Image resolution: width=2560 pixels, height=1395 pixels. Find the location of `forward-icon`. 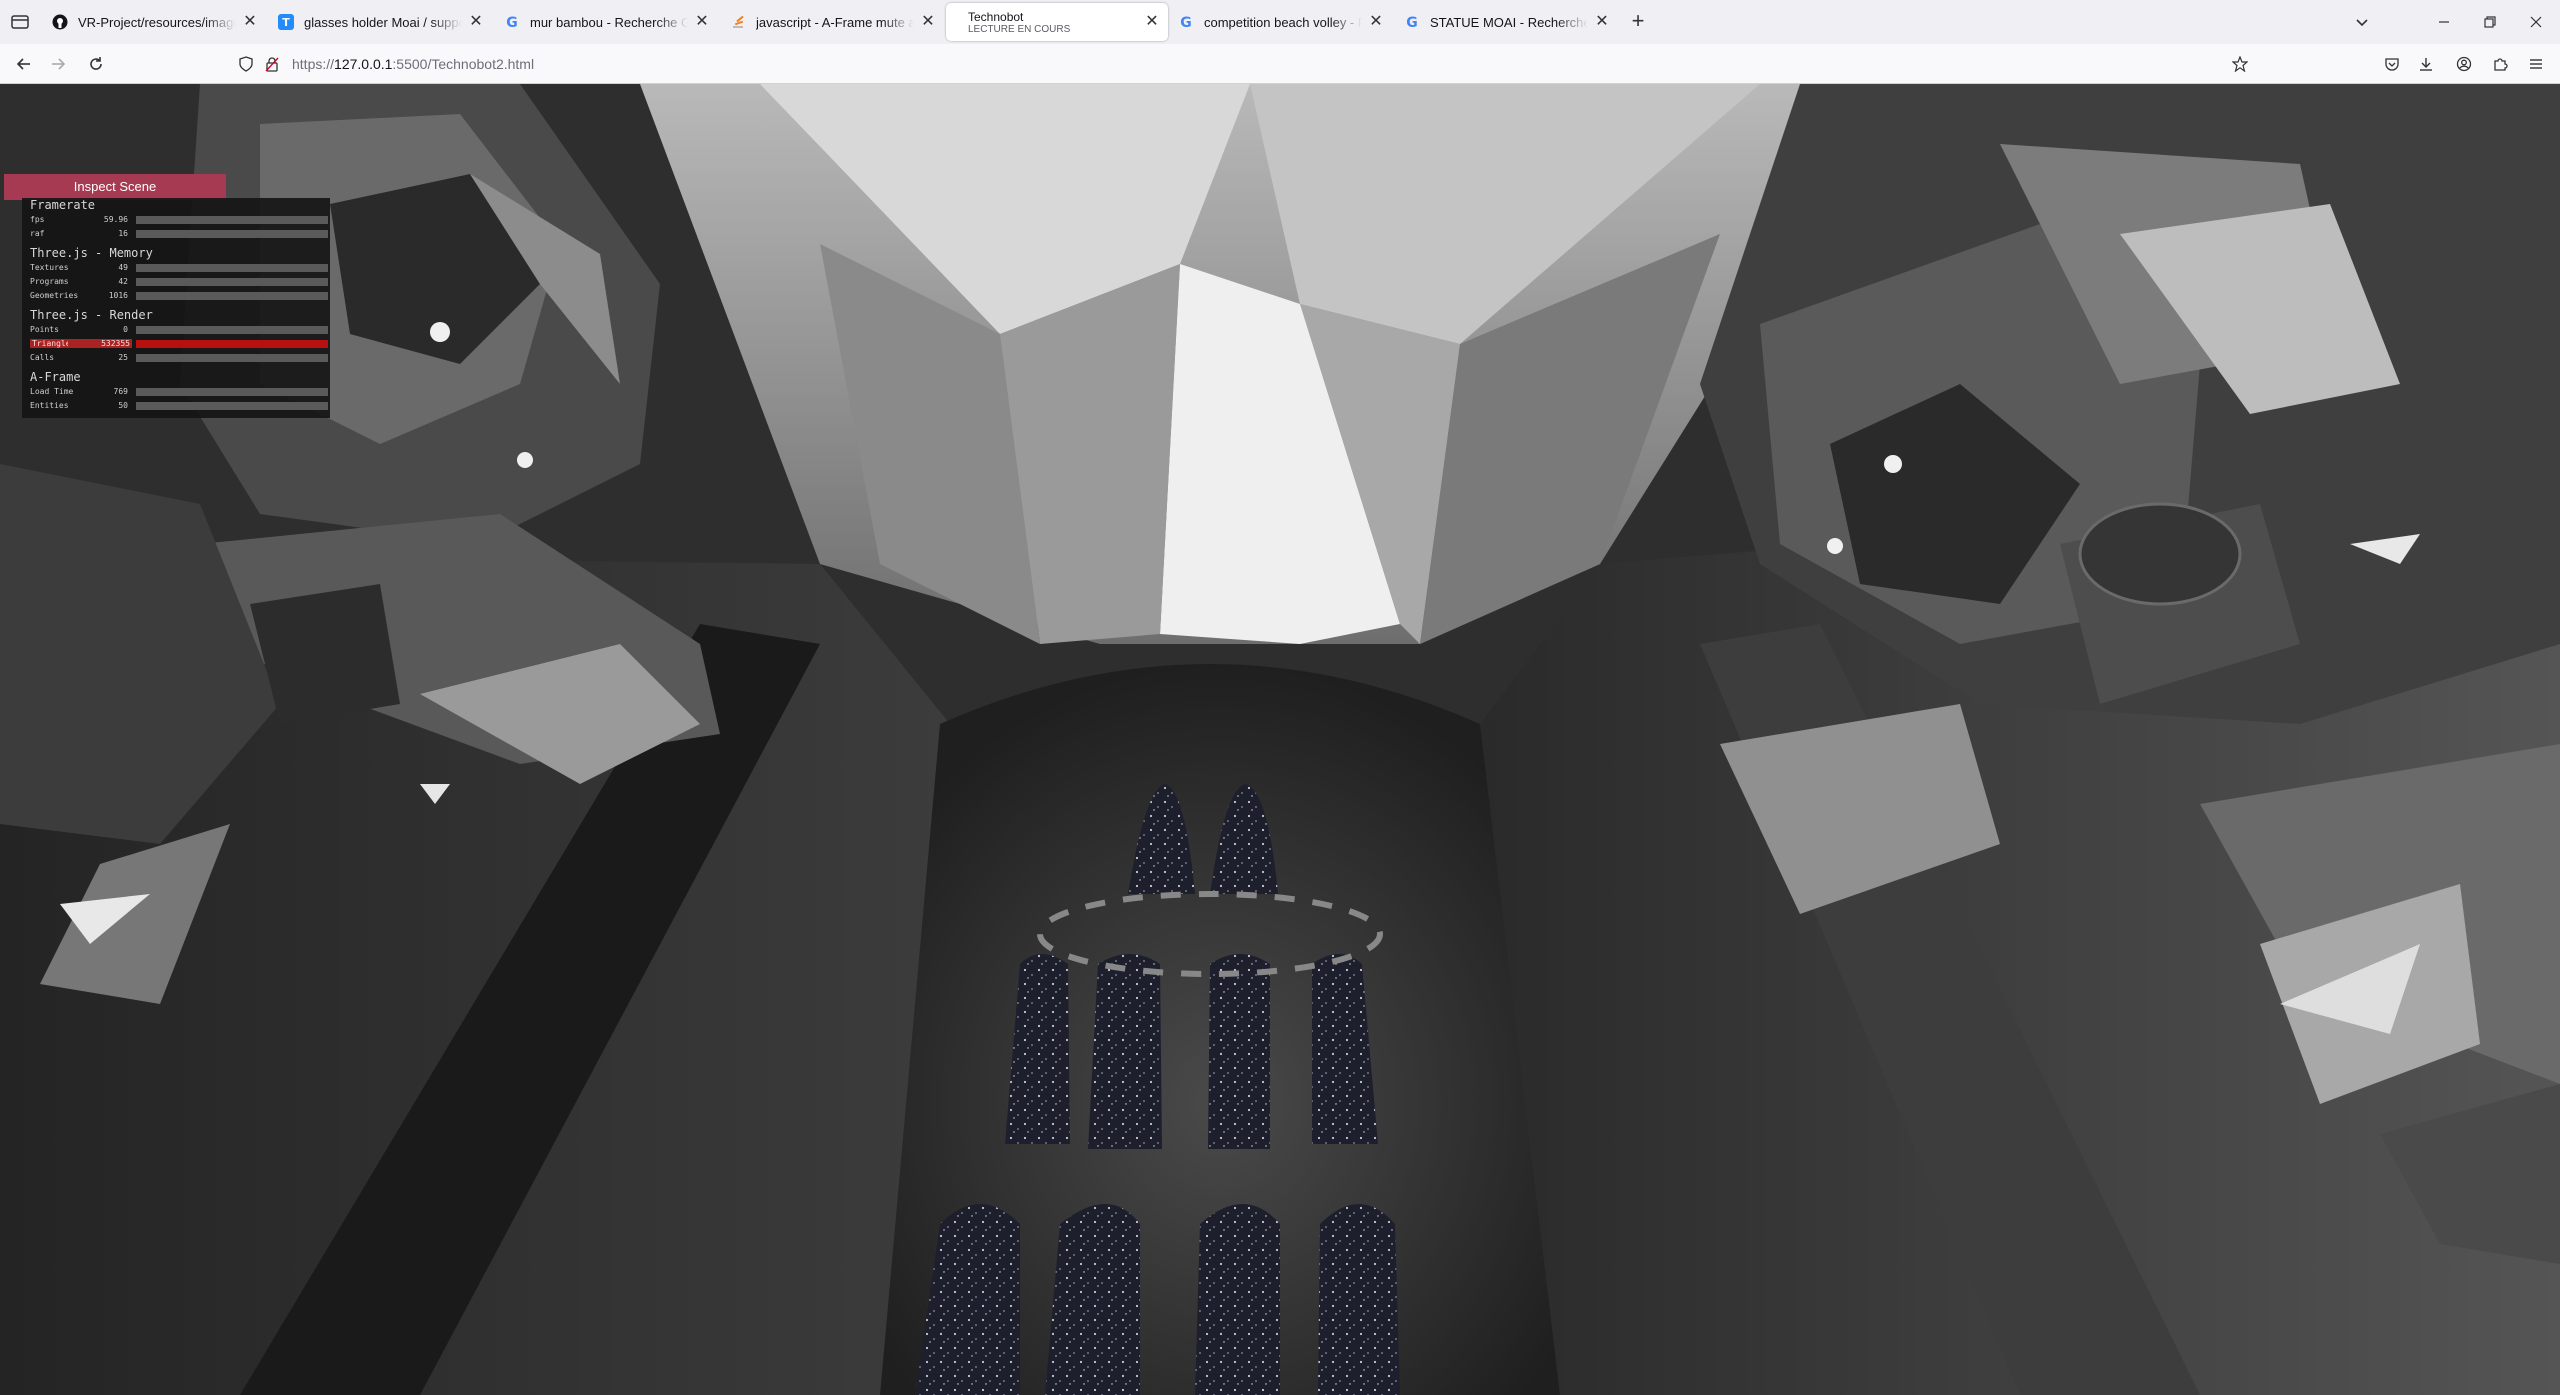

forward-icon is located at coordinates (58, 64).